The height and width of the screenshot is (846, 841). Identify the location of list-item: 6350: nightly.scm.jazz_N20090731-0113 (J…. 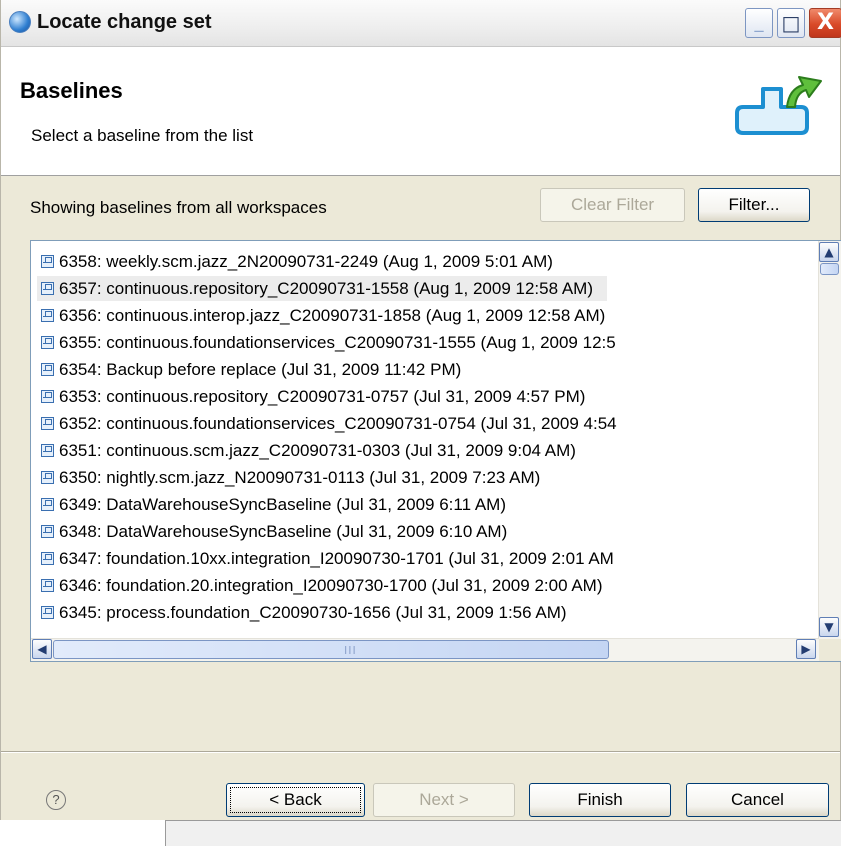
(290, 477).